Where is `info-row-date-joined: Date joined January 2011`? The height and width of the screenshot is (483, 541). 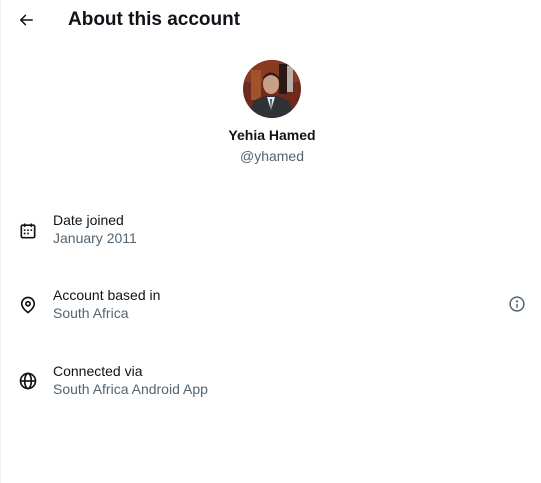
info-row-date-joined: Date joined January 2011 is located at coordinates (270, 234).